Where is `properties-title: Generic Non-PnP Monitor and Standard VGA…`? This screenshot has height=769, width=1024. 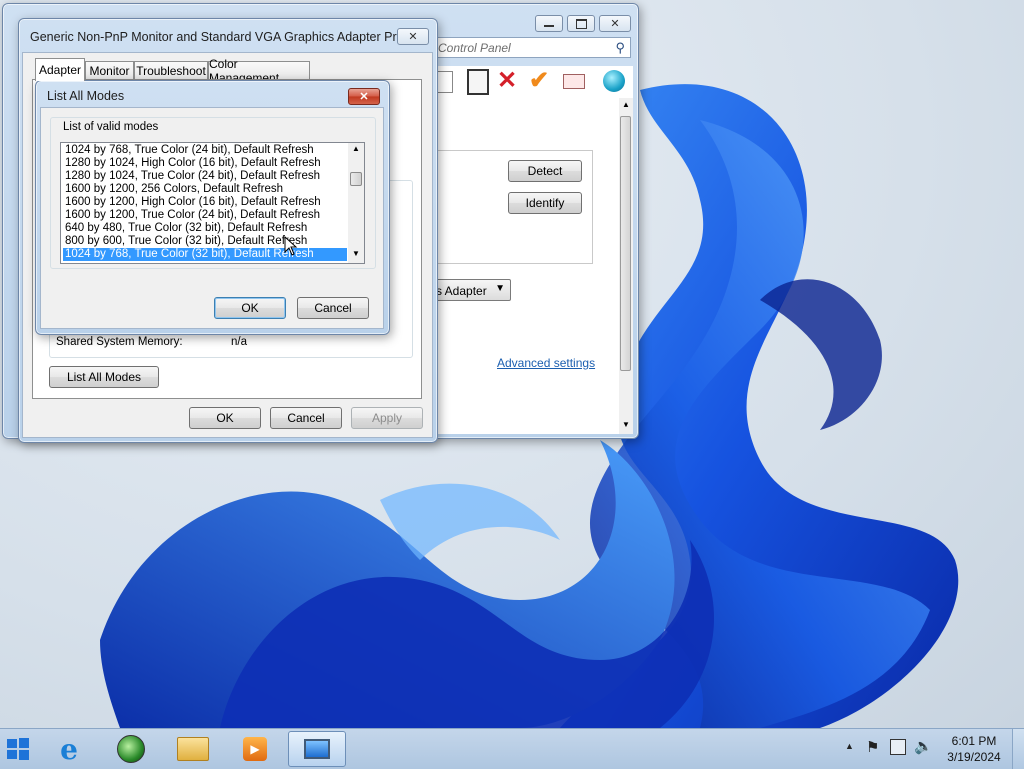 properties-title: Generic Non-PnP Monitor and Standard VGA… is located at coordinates (222, 37).